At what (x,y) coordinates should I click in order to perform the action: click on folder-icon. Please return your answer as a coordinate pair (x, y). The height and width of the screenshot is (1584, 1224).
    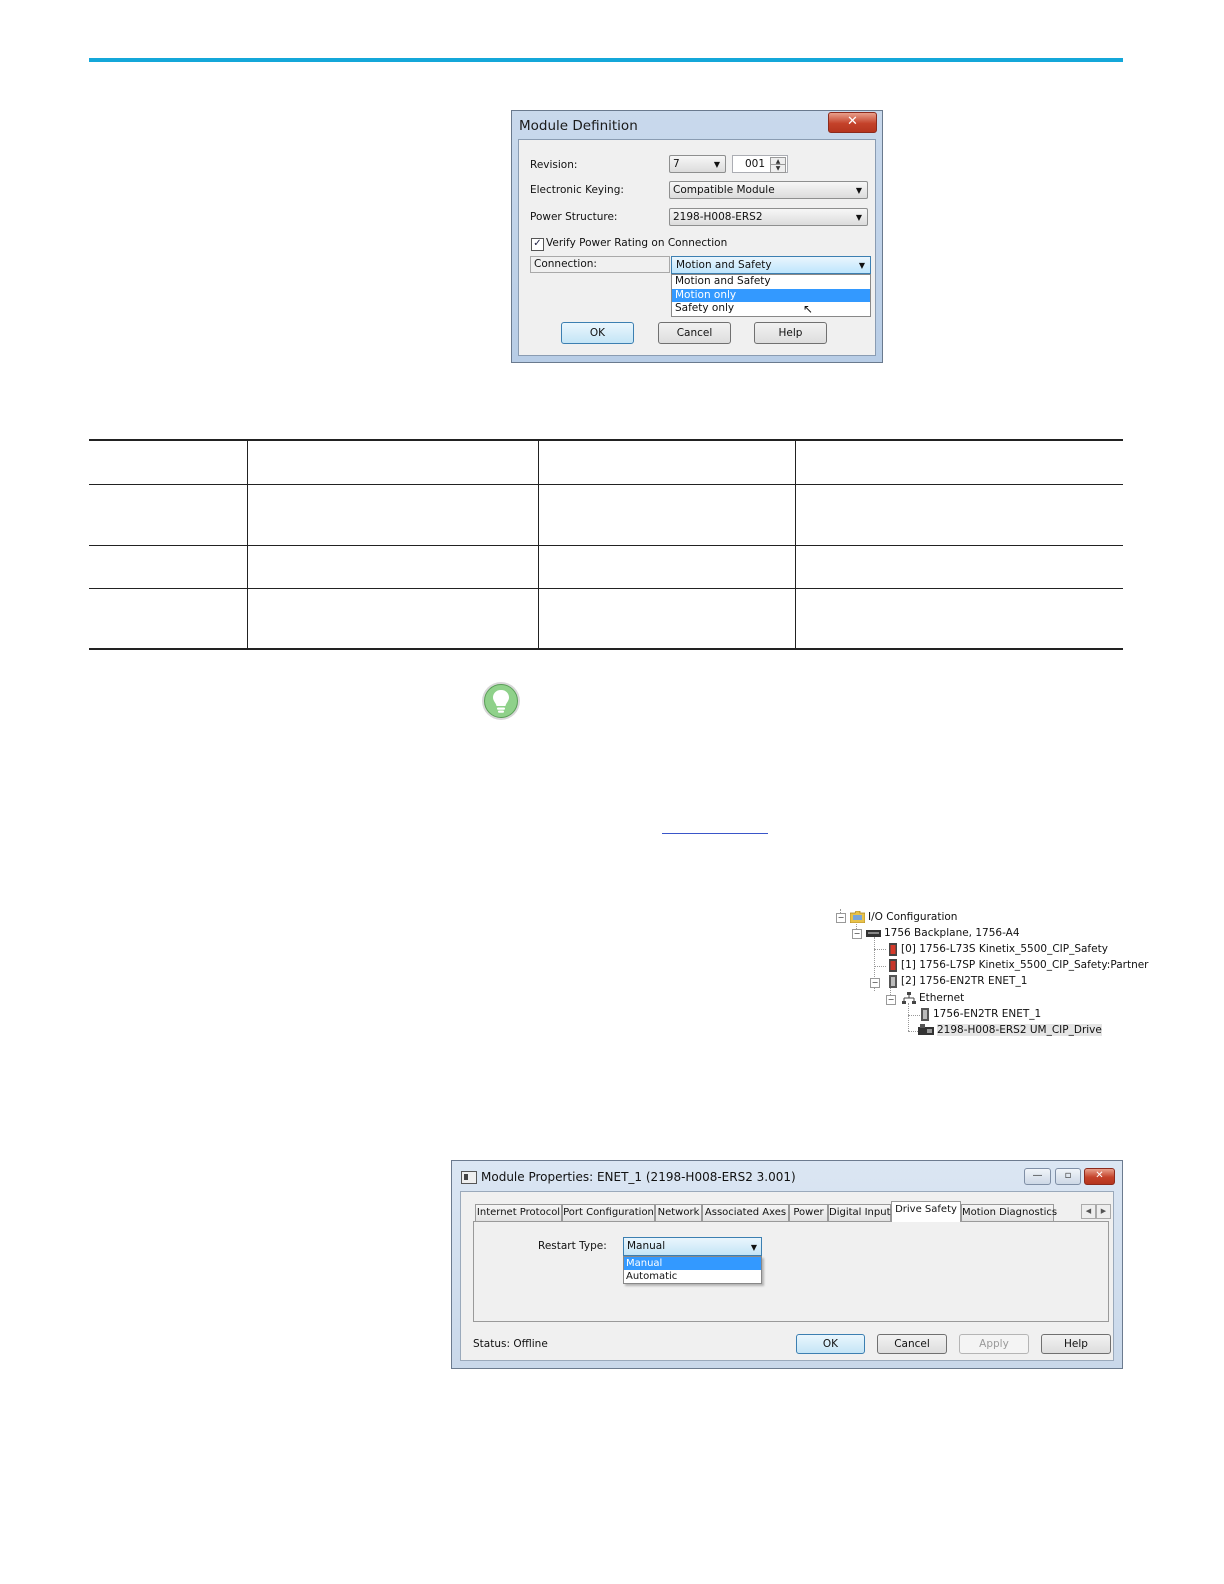
    Looking at the image, I should click on (857, 917).